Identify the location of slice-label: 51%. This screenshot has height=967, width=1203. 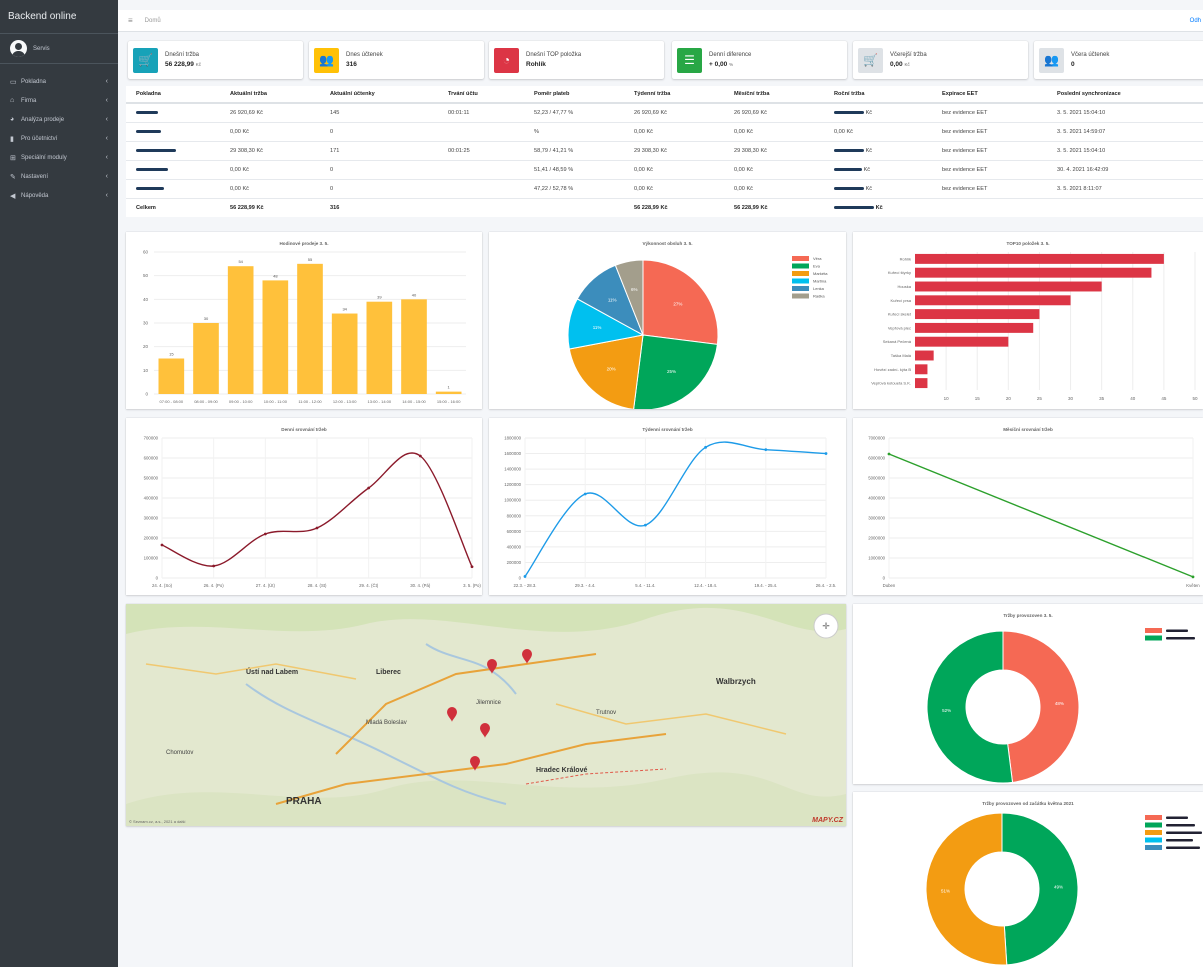
(945, 890).